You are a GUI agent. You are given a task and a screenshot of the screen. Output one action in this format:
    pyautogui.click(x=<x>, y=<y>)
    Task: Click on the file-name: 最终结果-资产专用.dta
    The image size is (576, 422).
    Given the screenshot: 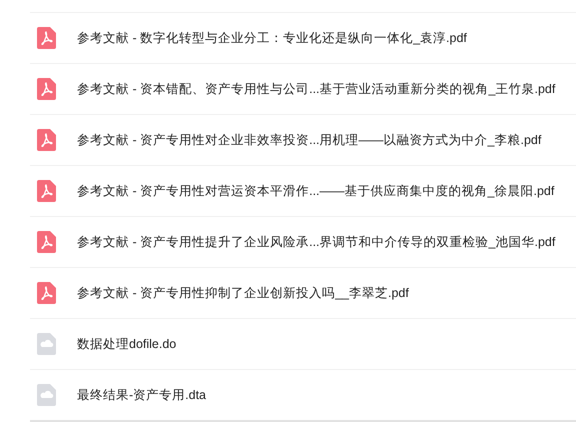 What is the action you would take?
    pyautogui.click(x=141, y=395)
    